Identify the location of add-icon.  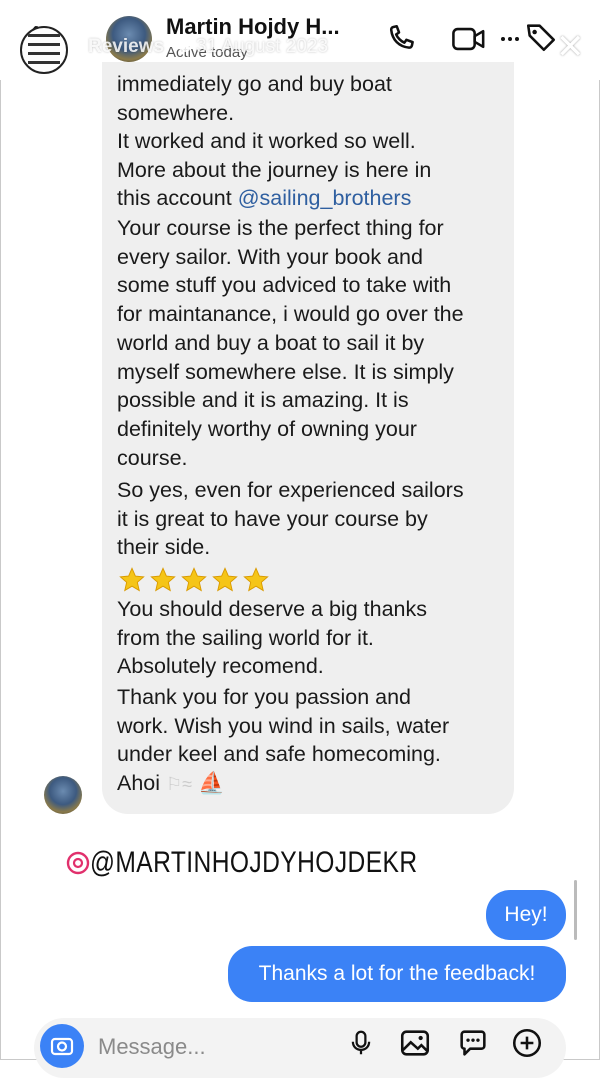
(527, 1043).